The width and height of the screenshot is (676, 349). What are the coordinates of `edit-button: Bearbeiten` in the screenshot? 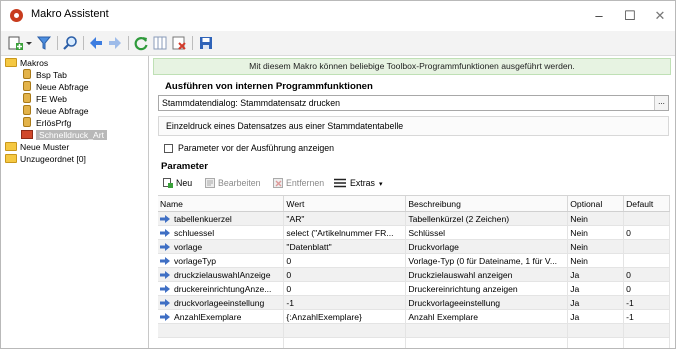 It's located at (233, 183).